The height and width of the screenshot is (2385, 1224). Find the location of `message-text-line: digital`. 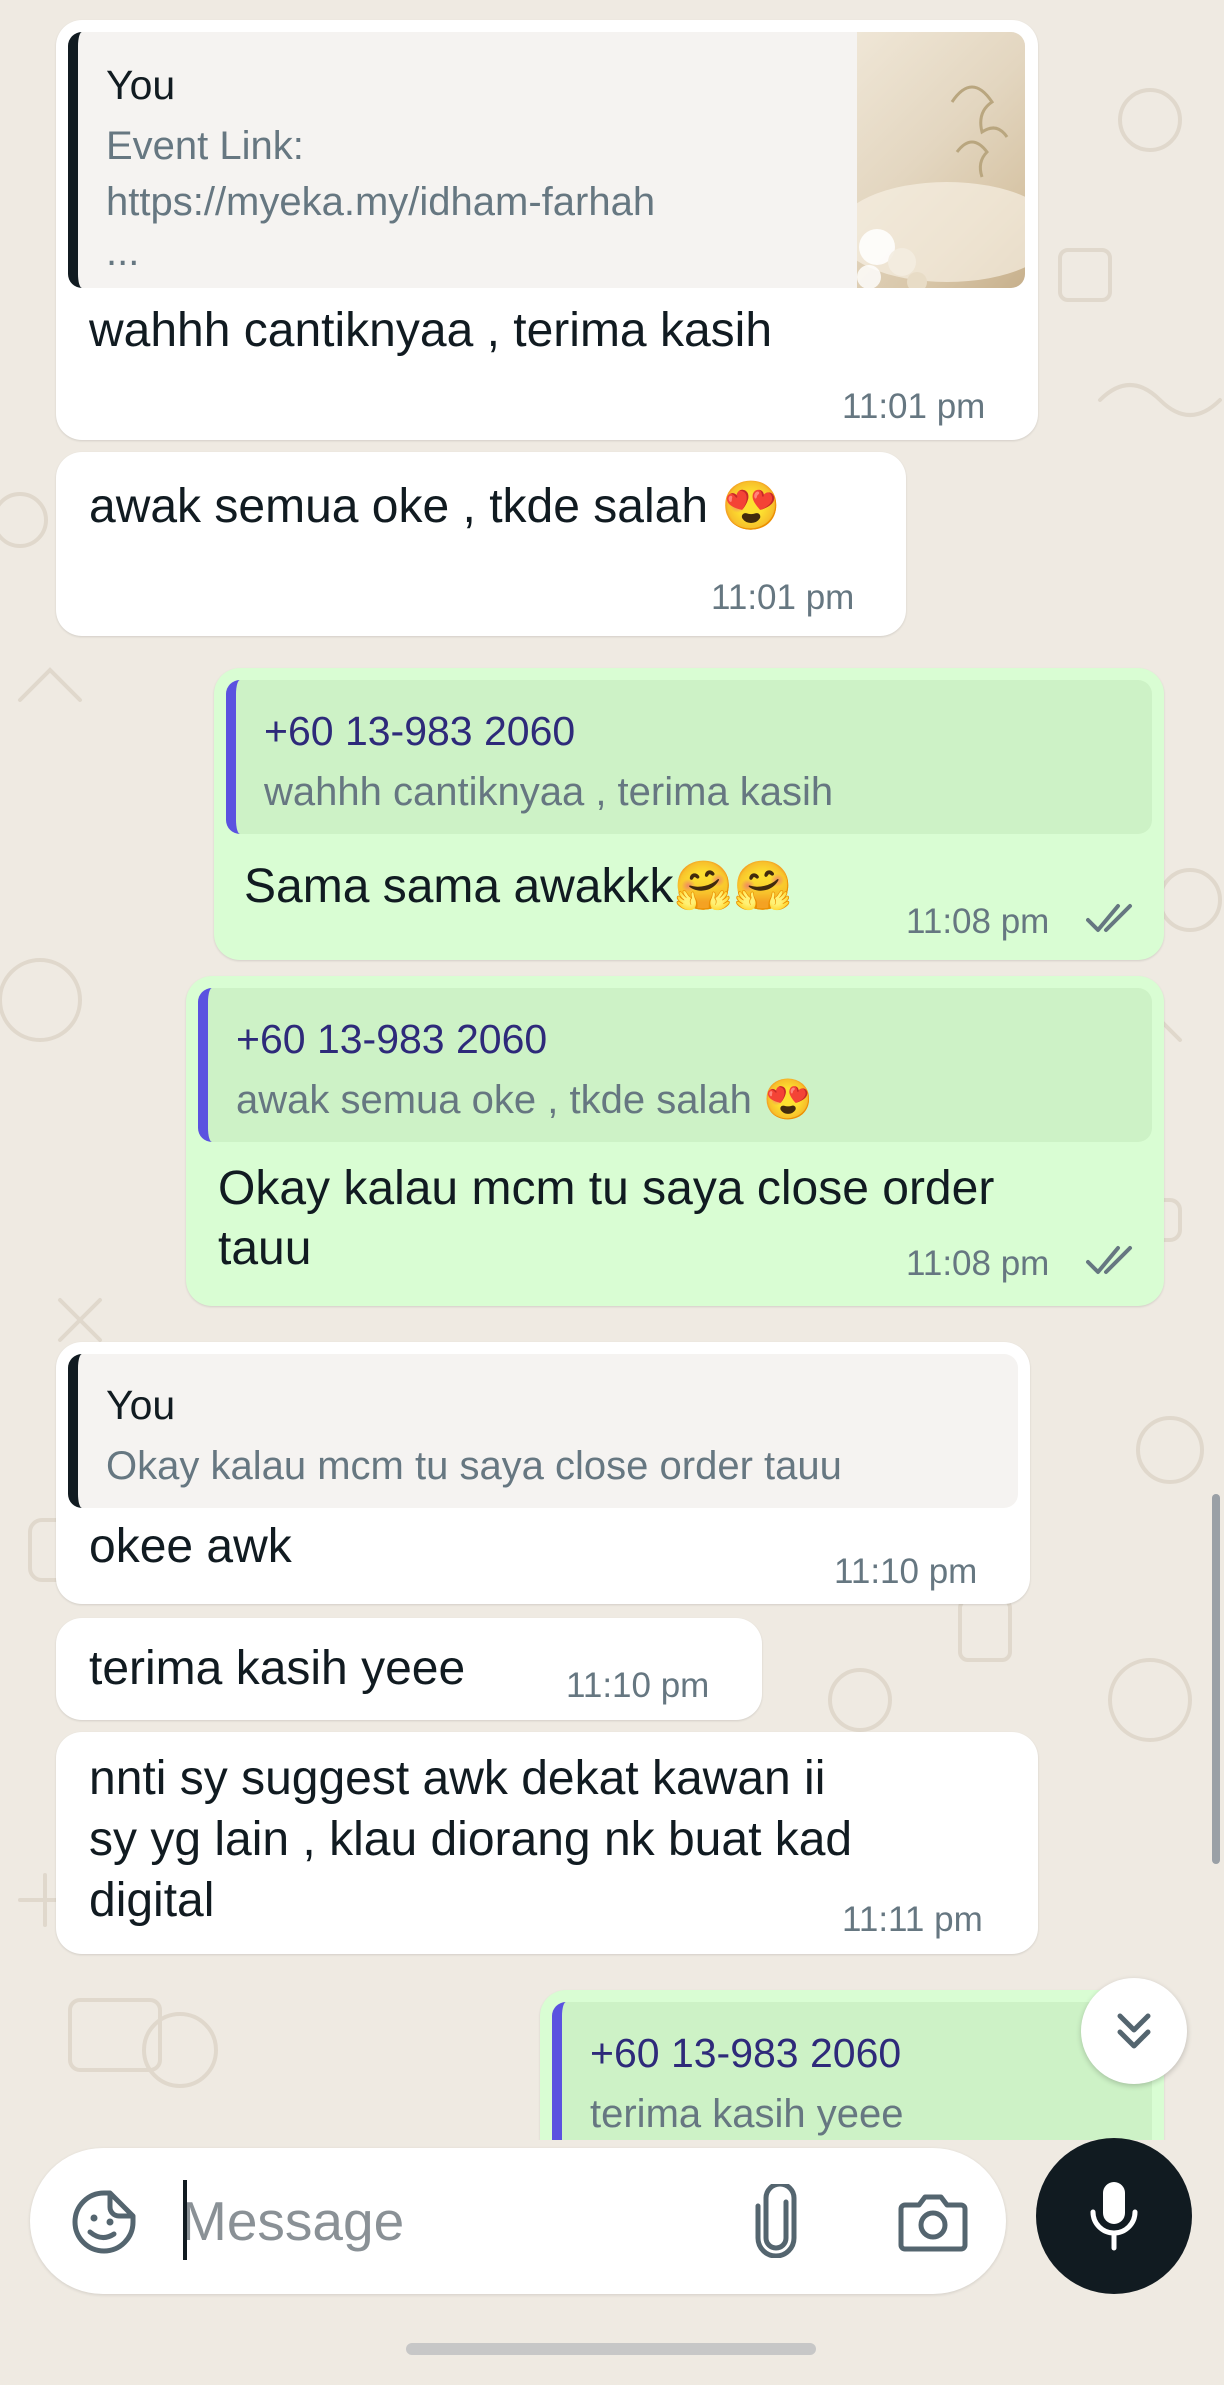

message-text-line: digital is located at coordinates (152, 1900).